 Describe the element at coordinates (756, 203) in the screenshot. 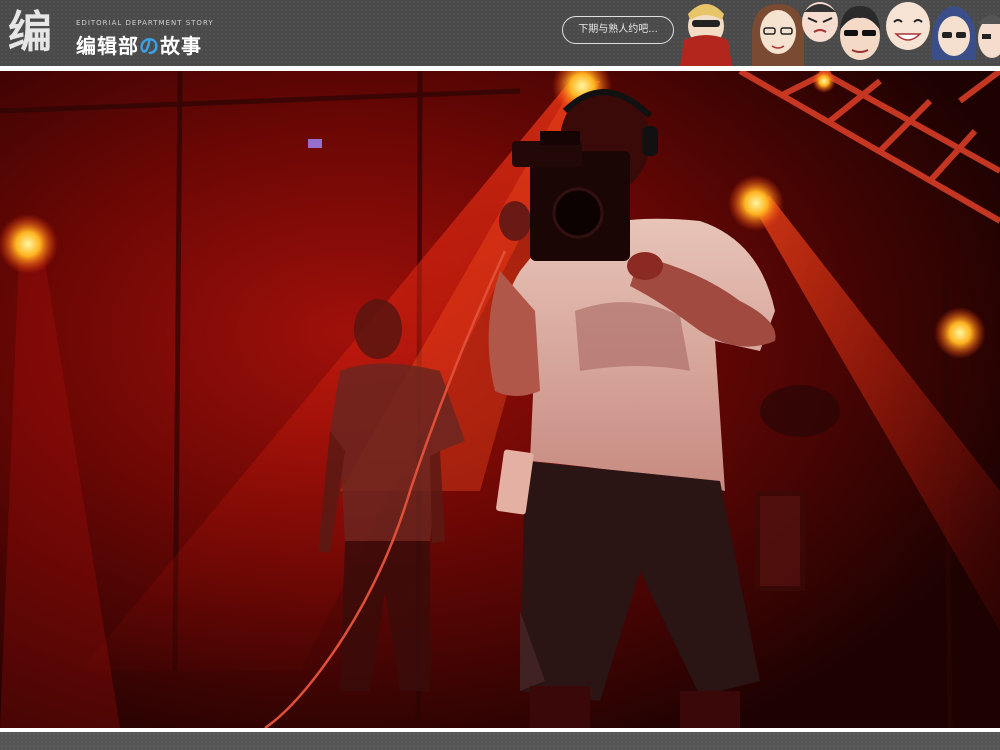

I see `spotlight-right-upper` at that location.